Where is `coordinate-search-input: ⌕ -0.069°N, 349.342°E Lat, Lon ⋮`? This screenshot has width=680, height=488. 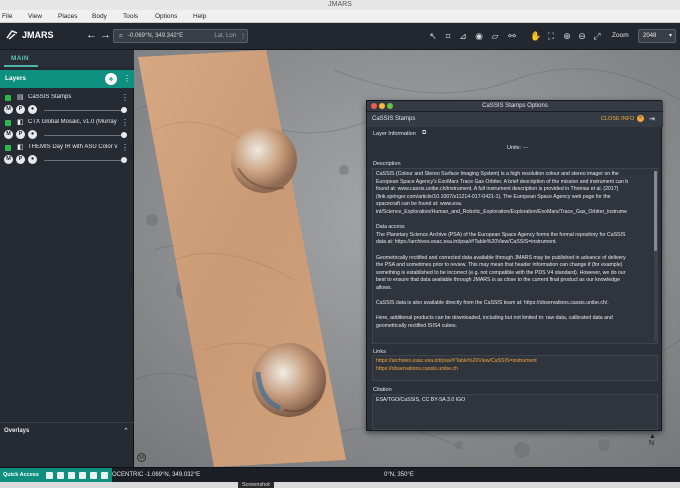
coordinate-search-input: ⌕ -0.069°N, 349.342°E Lat, Lon ⋮ is located at coordinates (180, 36).